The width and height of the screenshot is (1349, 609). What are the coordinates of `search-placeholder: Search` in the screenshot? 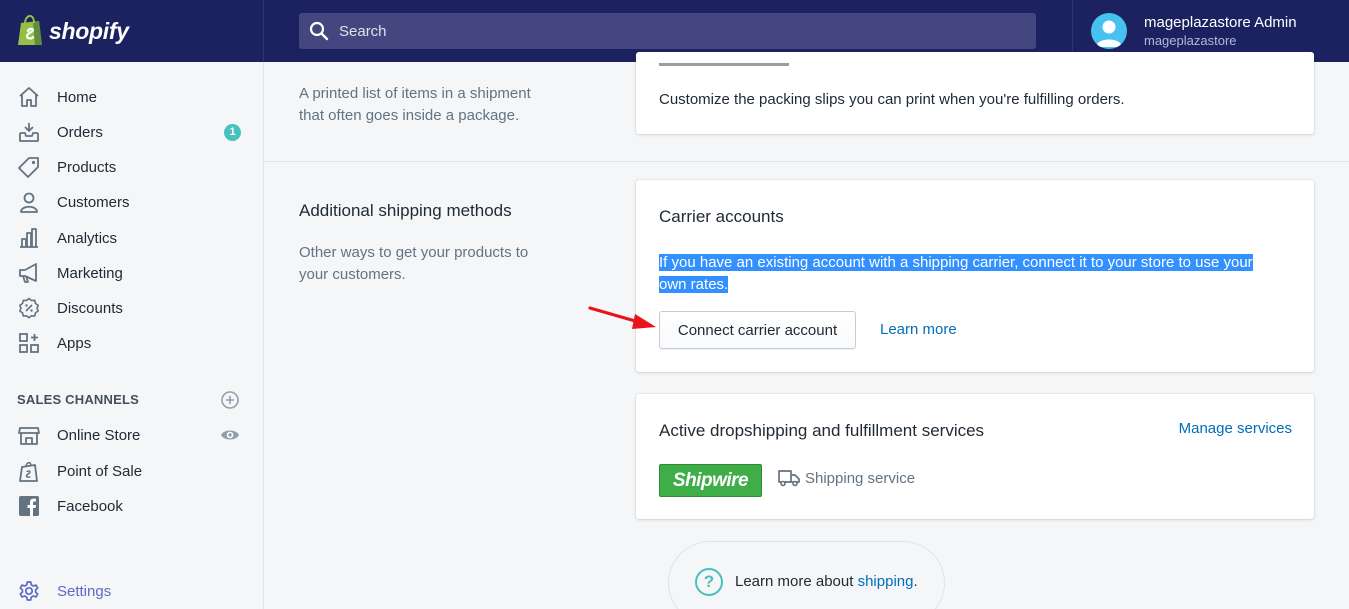 It's located at (363, 31).